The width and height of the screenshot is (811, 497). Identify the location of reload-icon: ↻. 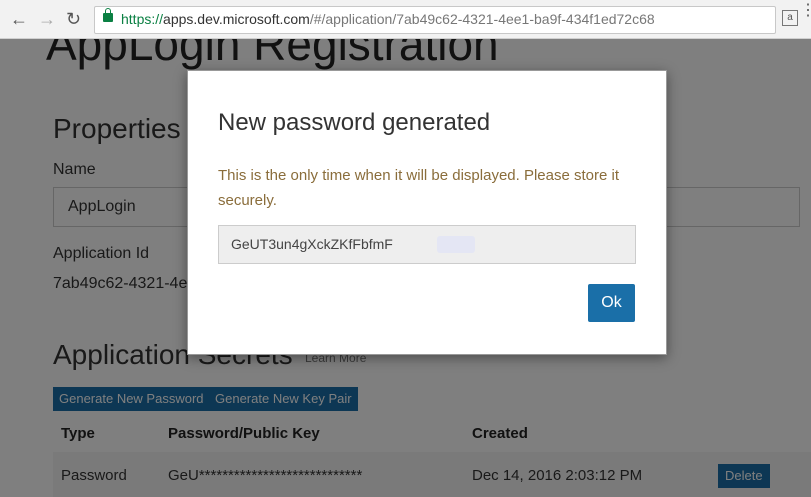
(73, 19).